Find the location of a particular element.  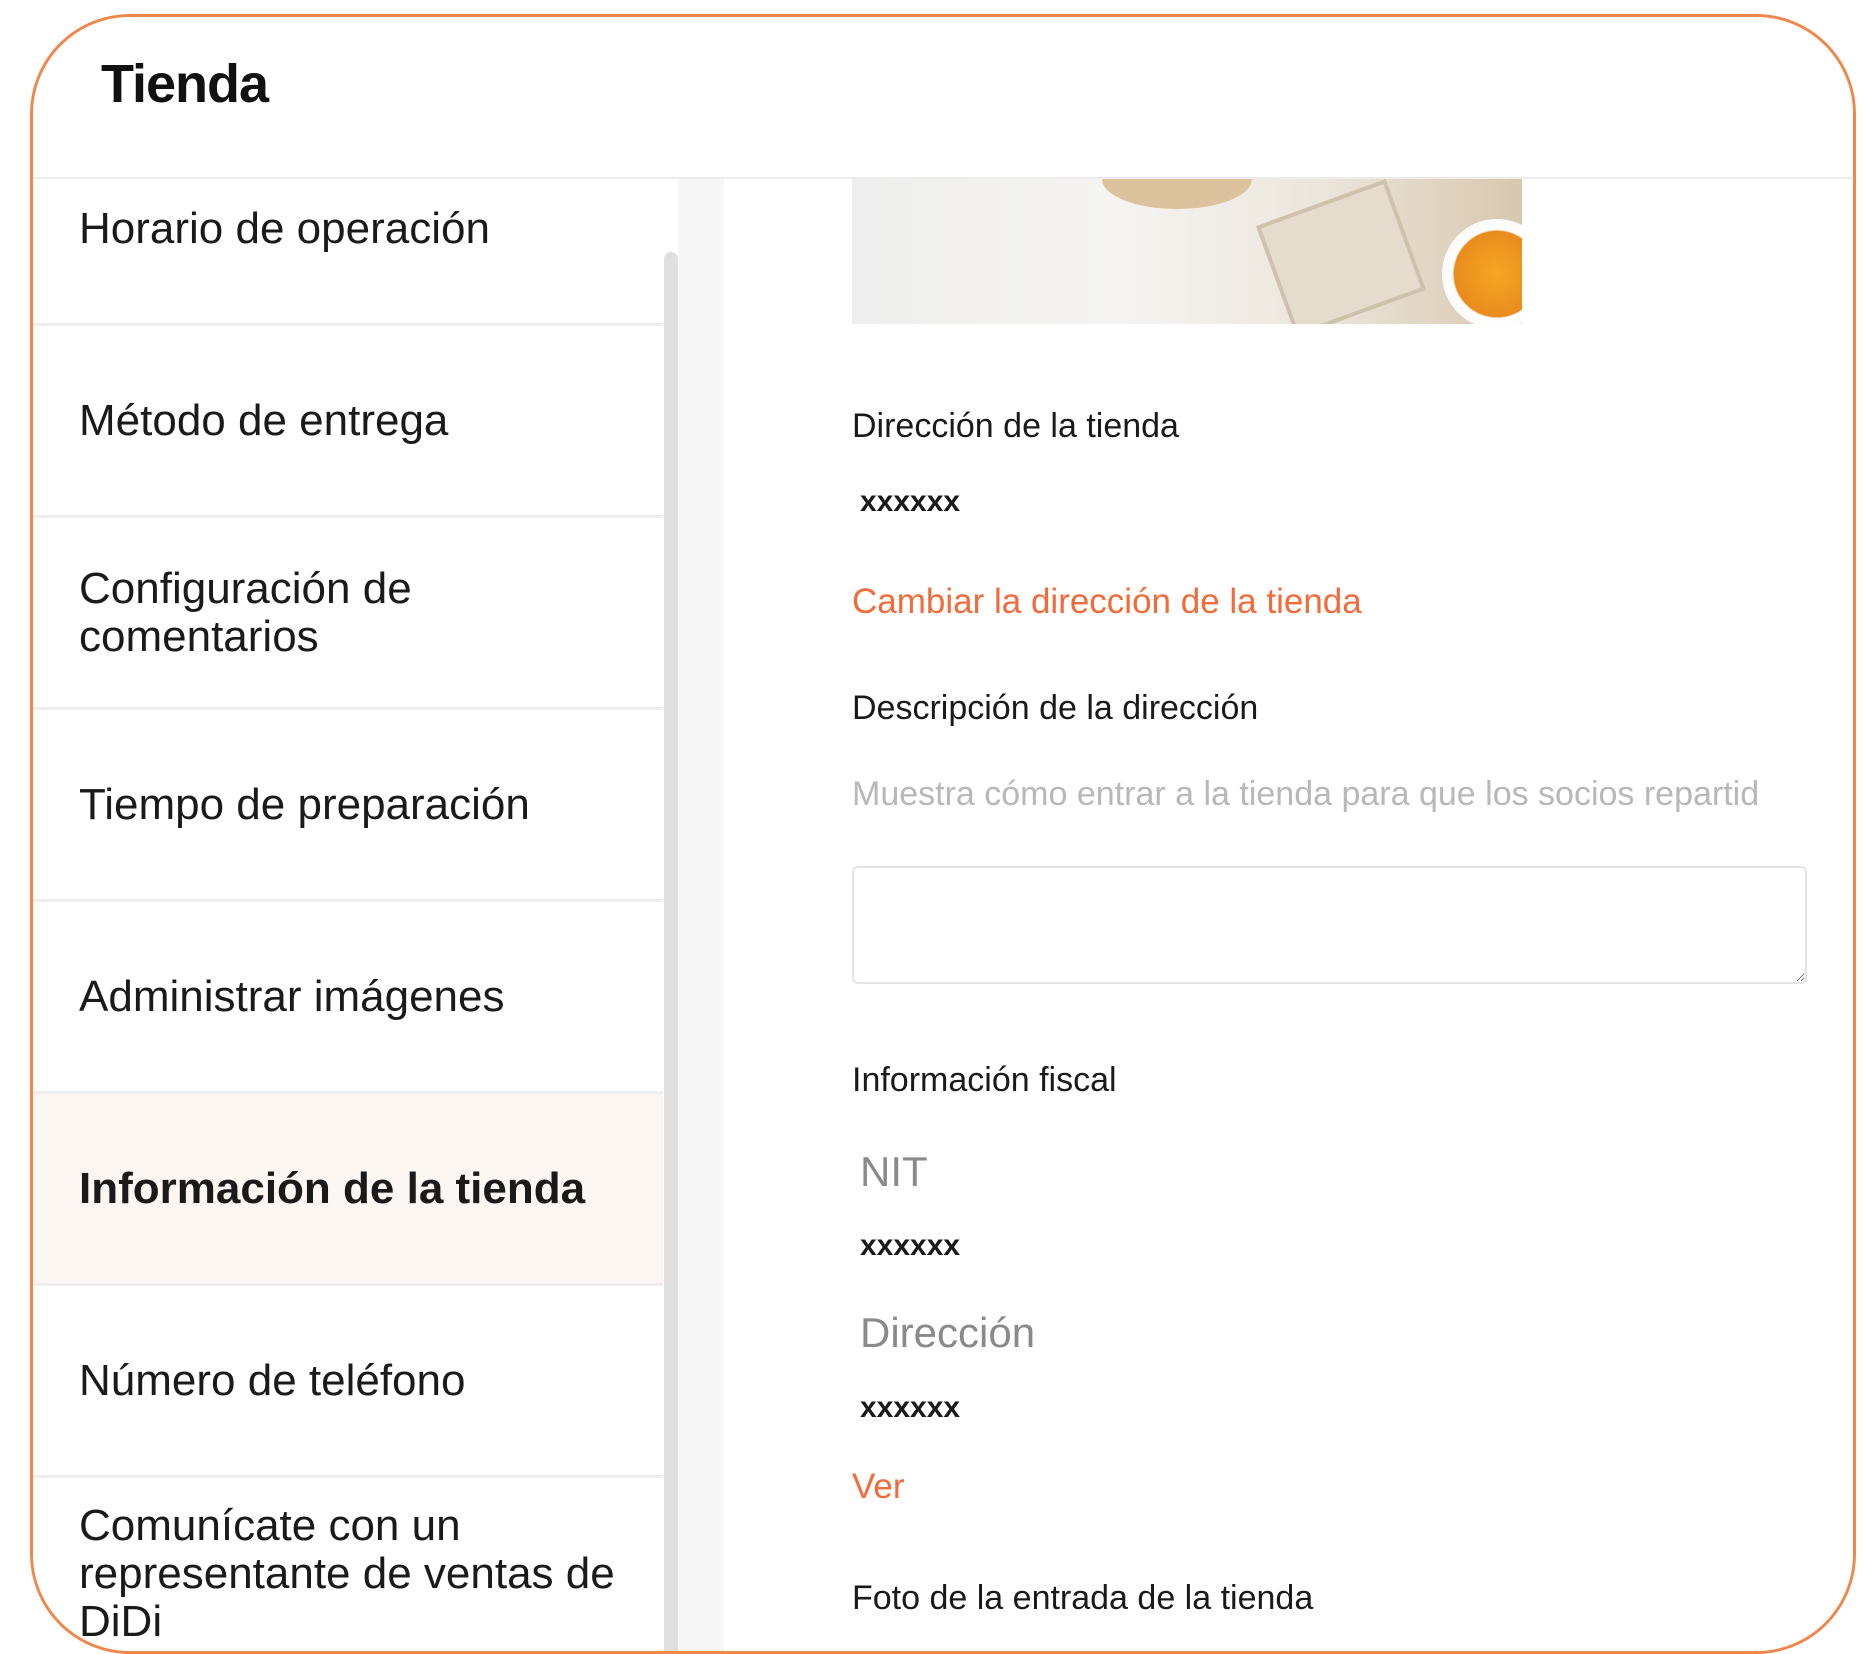

sidebar-item-imagenes: Administrar imágenes is located at coordinates (348, 998).